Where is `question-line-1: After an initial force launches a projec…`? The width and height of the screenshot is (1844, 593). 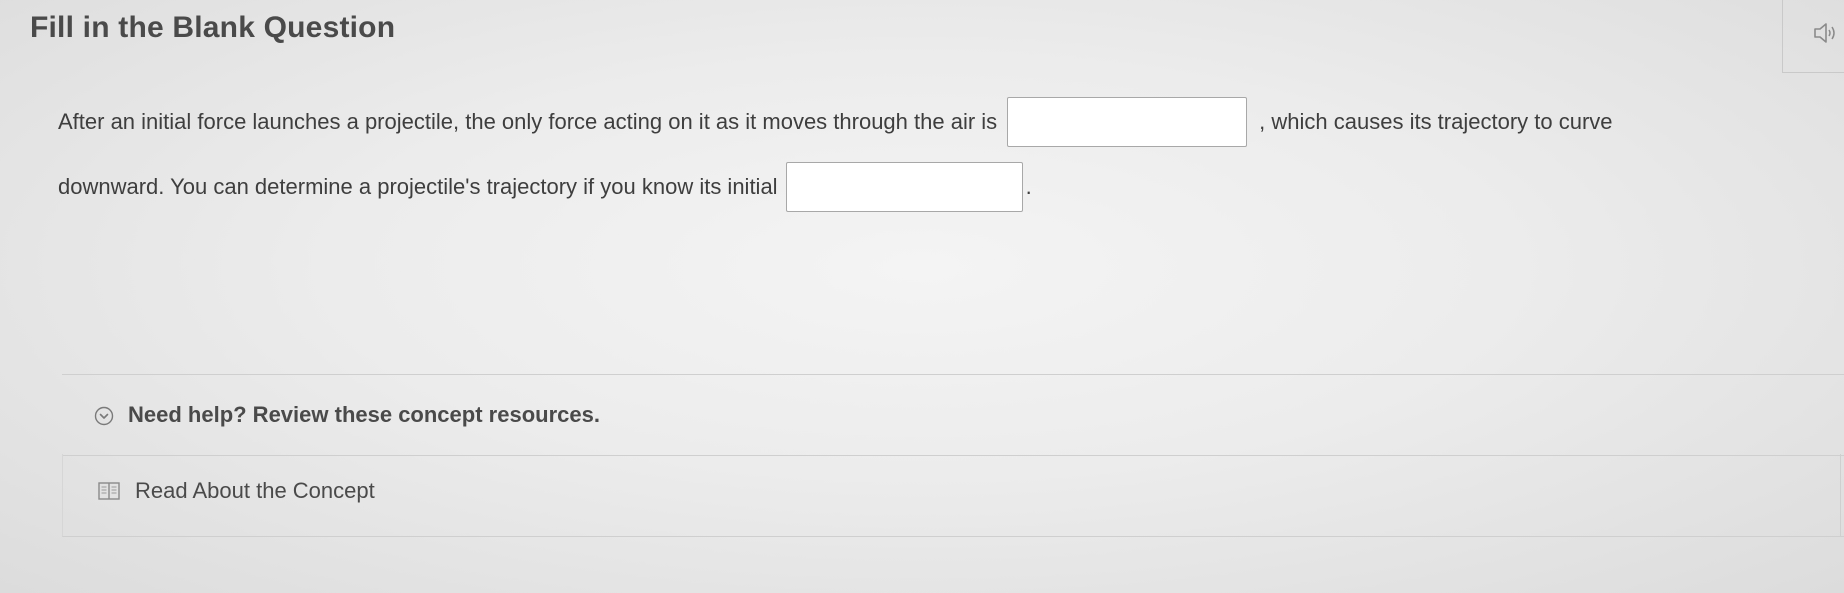
question-line-1: After an initial force launches a projec… is located at coordinates (835, 122).